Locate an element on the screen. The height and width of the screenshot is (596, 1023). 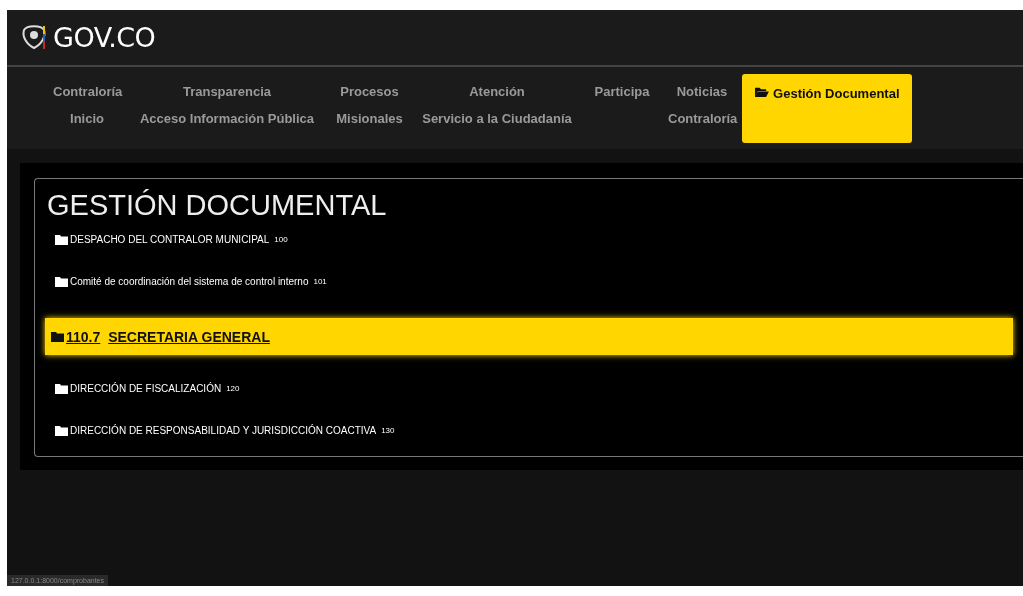
folder-link: 110.7 SECRETARIA GENERAL is located at coordinates (529, 336).